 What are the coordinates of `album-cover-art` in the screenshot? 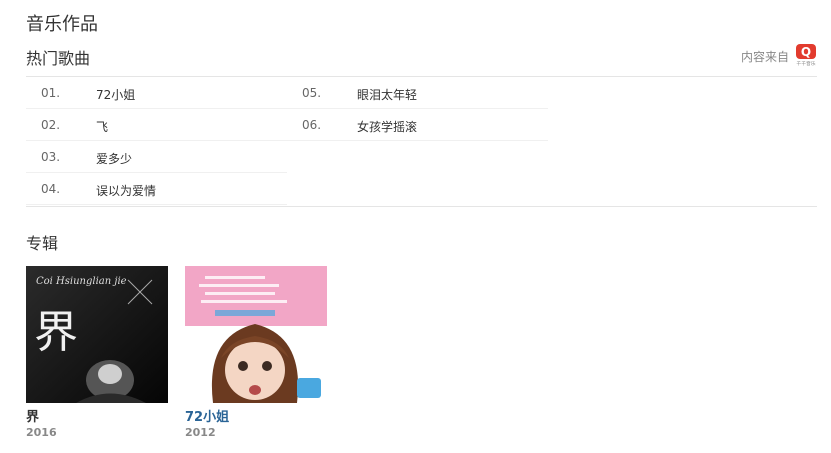 It's located at (256, 334).